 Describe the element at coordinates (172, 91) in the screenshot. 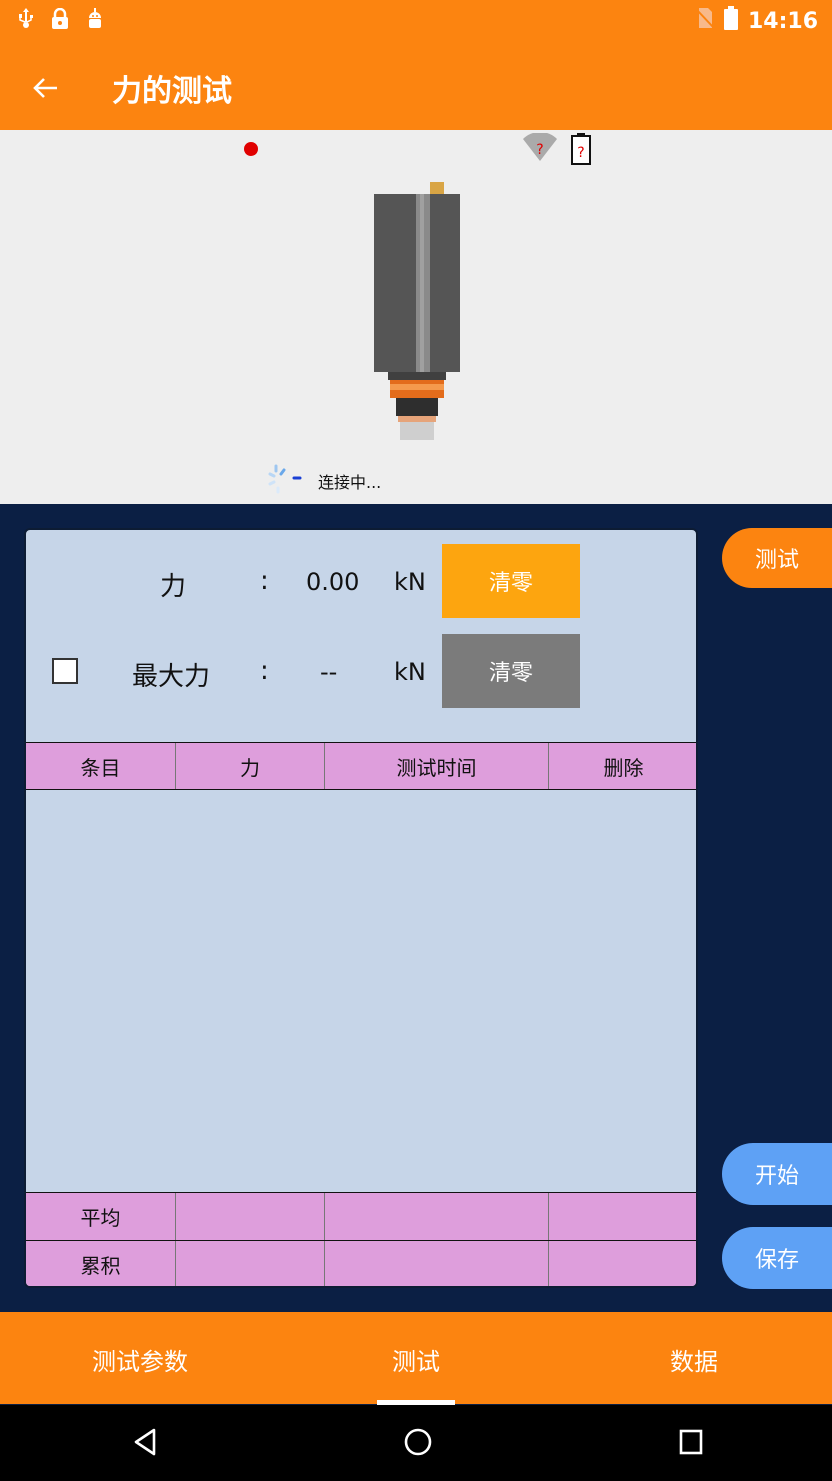

I see `page-title: 力的测试` at that location.